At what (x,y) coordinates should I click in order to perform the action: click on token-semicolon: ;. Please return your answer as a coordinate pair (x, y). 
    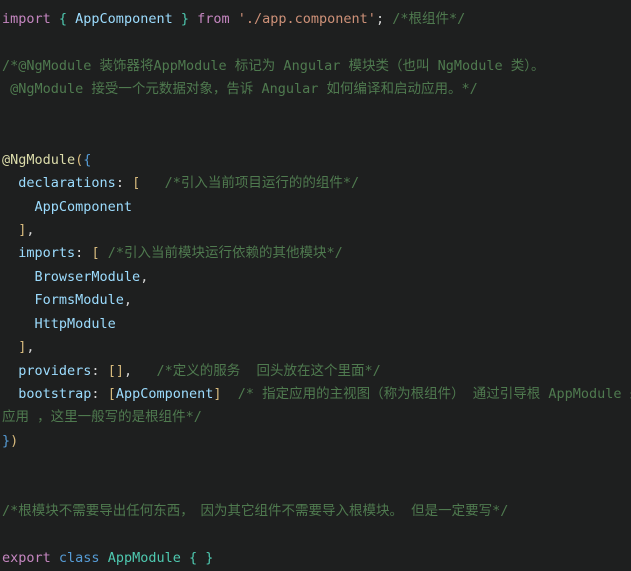
    Looking at the image, I should click on (380, 19).